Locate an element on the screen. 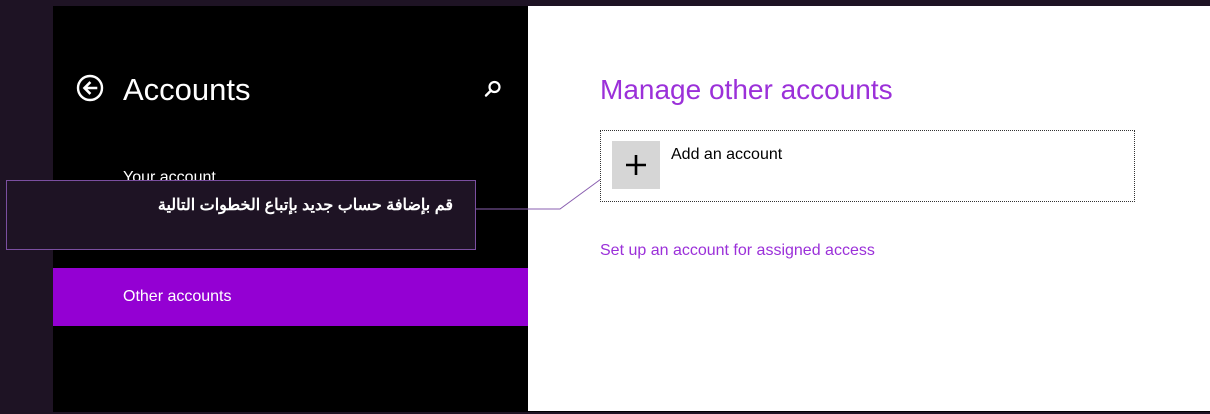 The height and width of the screenshot is (414, 1210). pane-title: Accounts is located at coordinates (187, 89).